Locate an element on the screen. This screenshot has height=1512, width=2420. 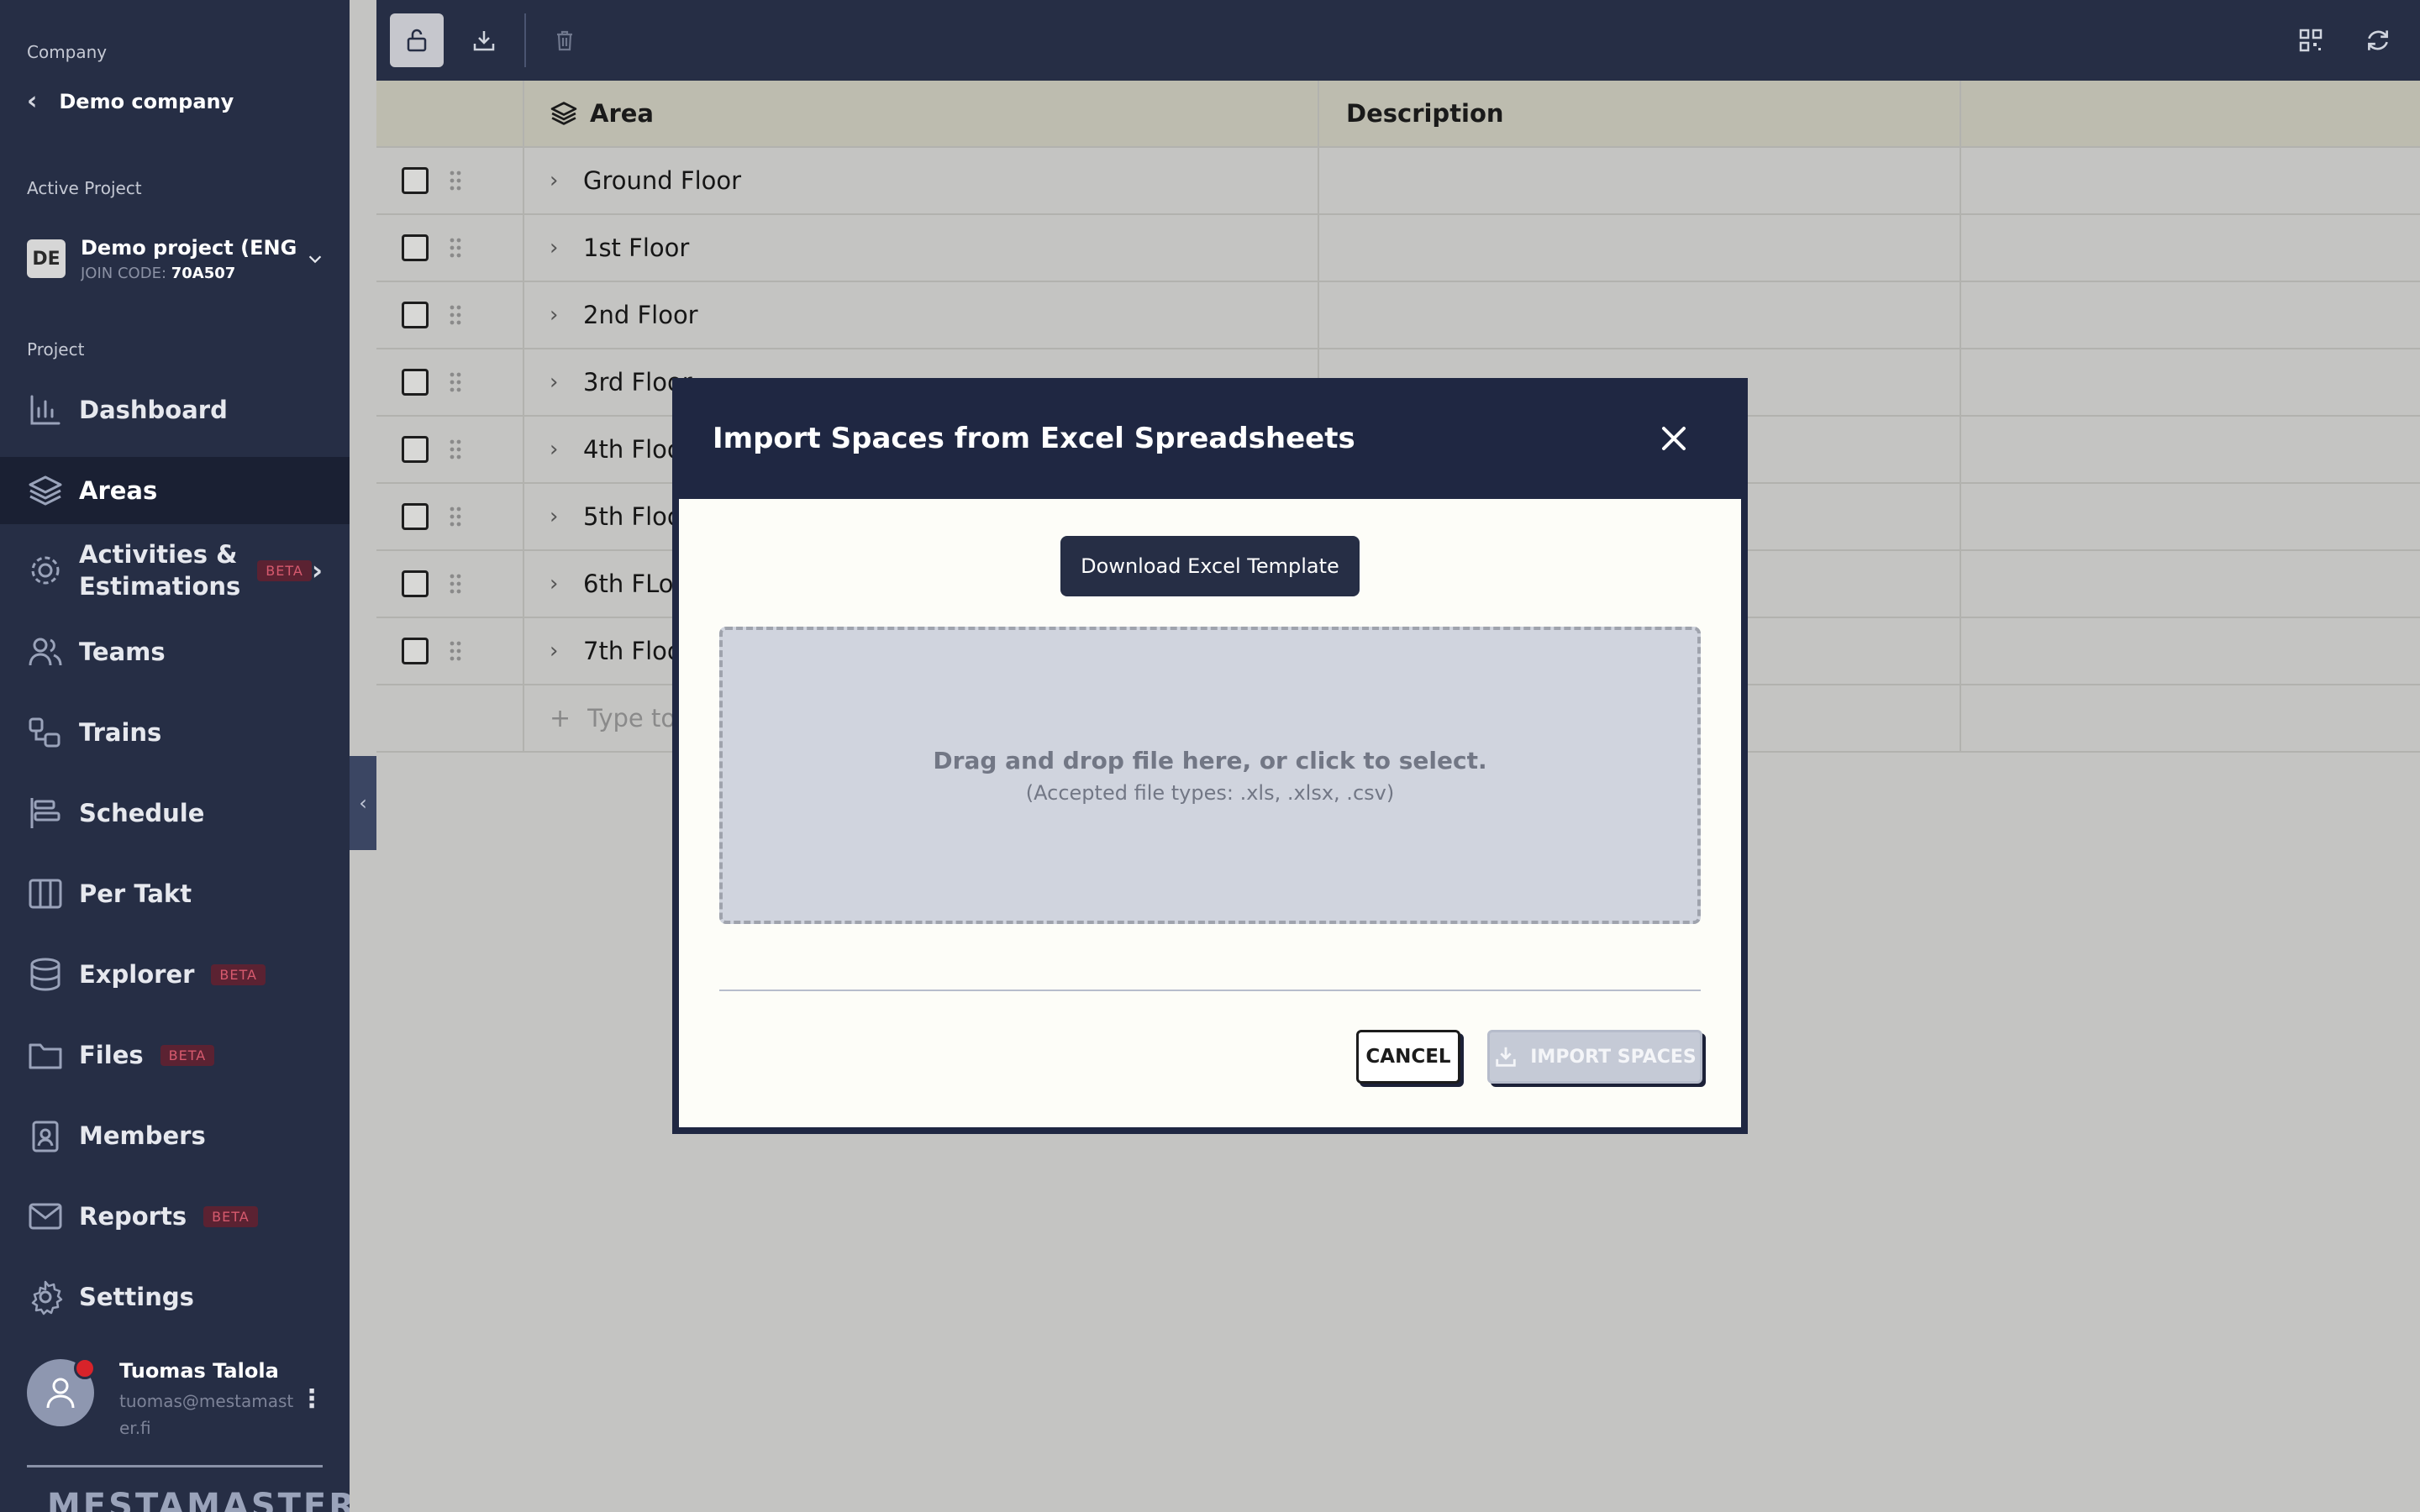
download-template-button: Download Excel Template is located at coordinates (1210, 566).